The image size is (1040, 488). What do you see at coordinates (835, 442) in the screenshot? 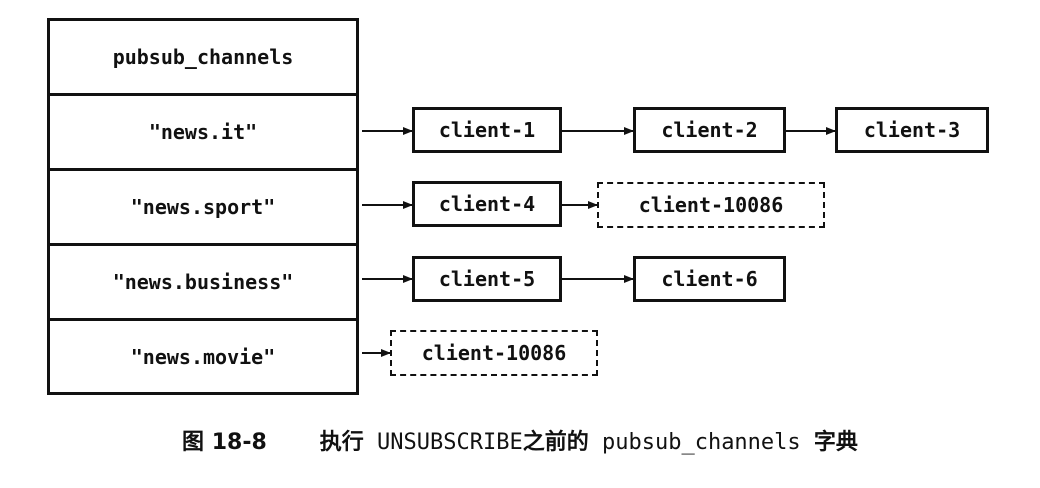
I see `caption-text: 字典` at bounding box center [835, 442].